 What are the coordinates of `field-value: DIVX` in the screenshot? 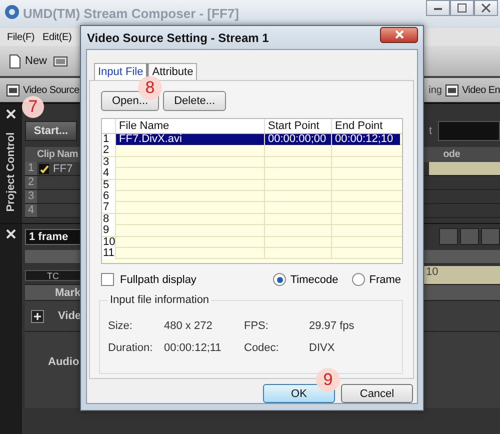 It's located at (322, 348).